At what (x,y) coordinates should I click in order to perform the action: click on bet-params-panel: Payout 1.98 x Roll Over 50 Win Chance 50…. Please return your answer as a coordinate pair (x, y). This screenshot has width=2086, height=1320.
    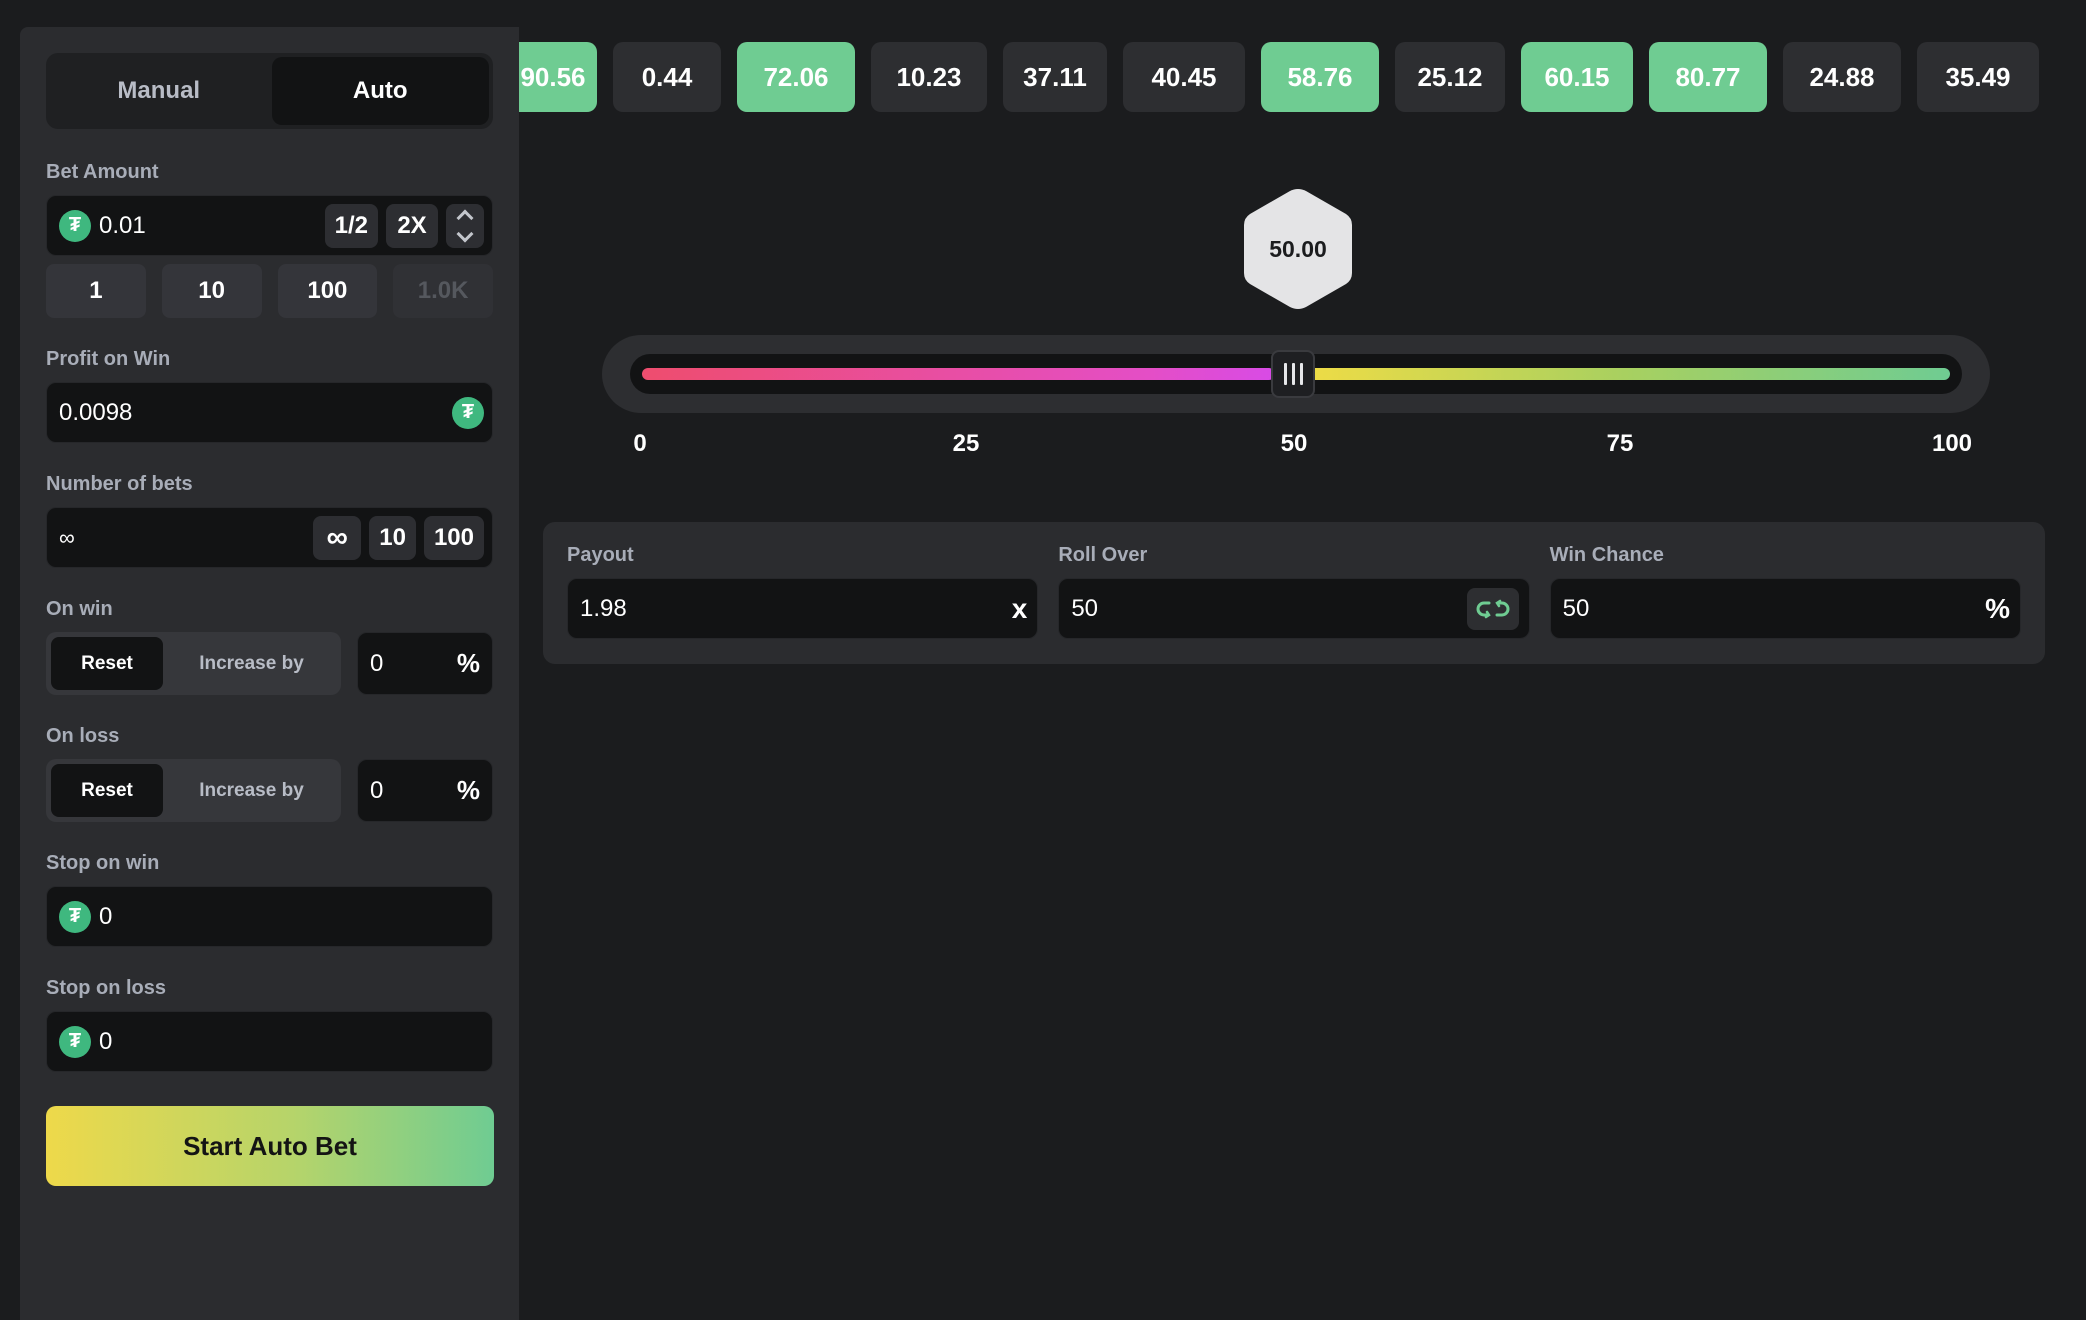
    Looking at the image, I should click on (1294, 593).